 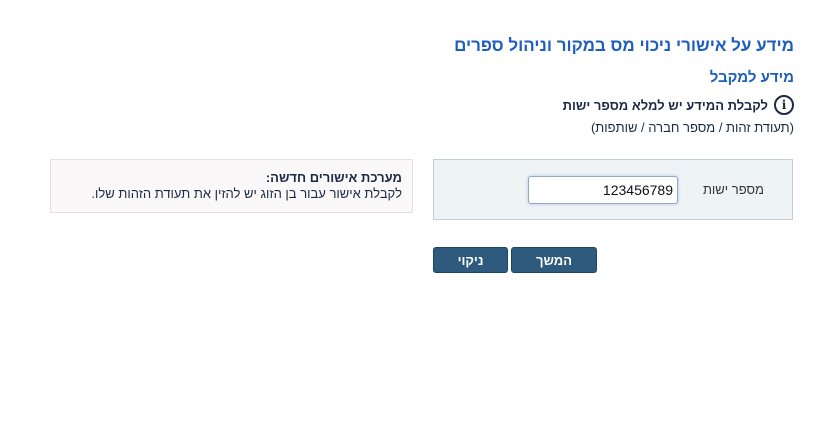 I want to click on clear-button: ניקוי, so click(x=470, y=260).